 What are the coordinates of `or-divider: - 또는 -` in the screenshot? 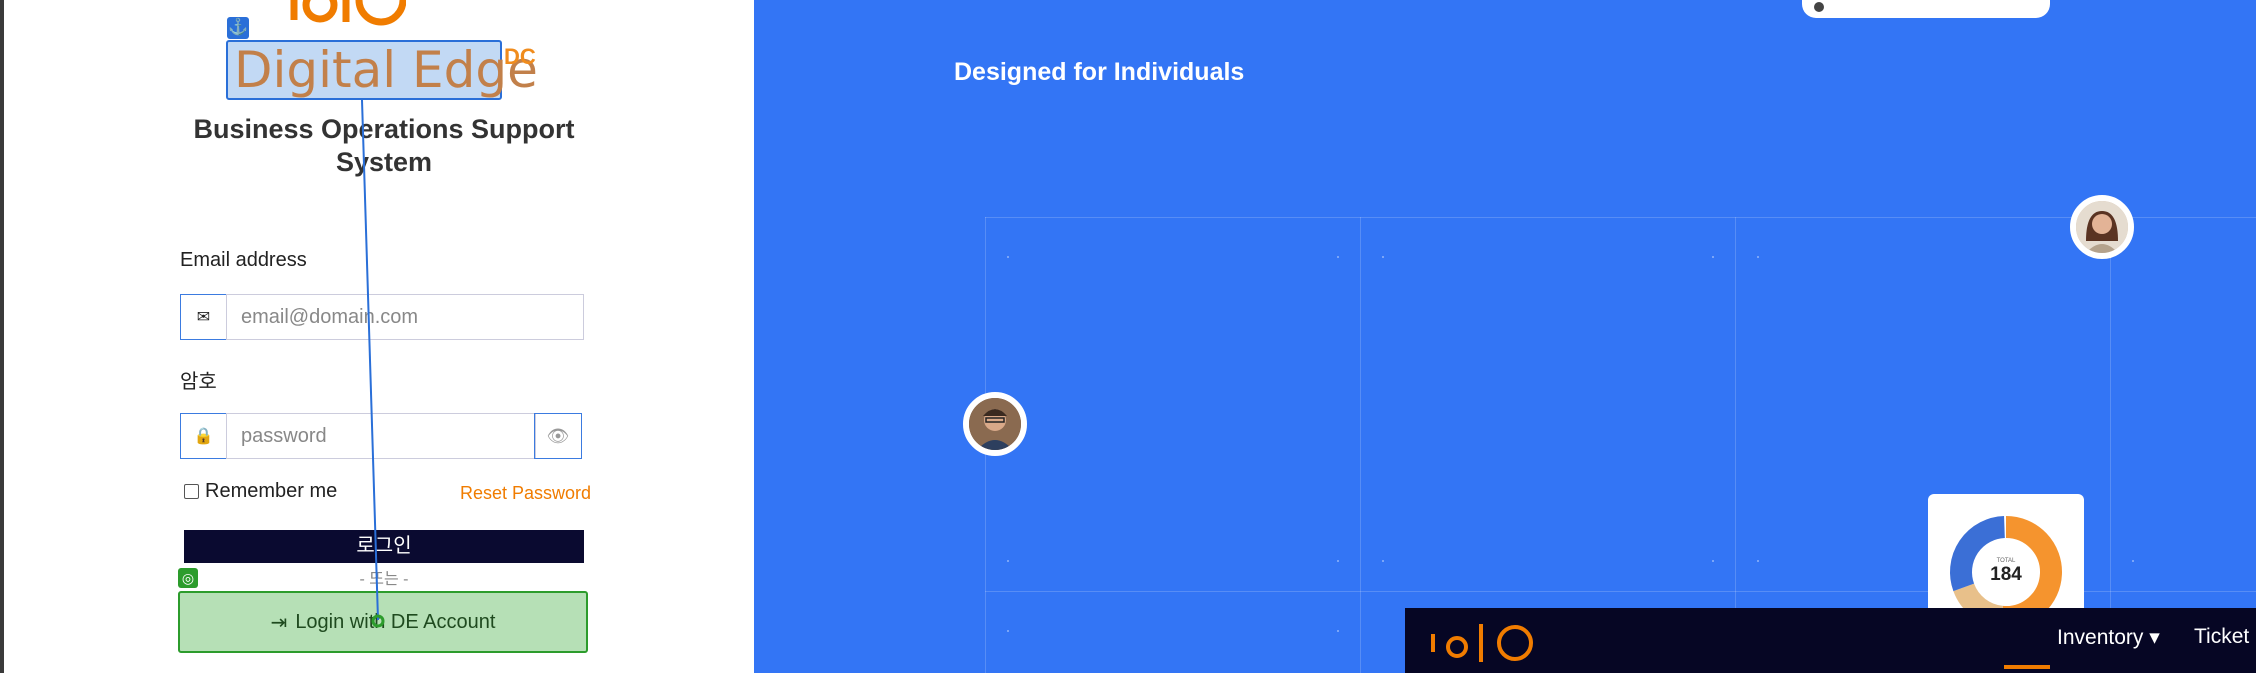 It's located at (384, 579).